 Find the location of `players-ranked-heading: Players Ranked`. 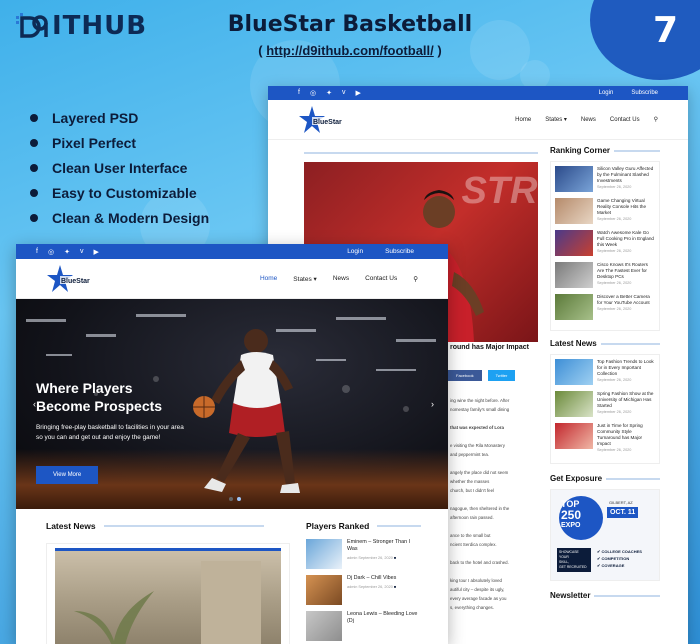

players-ranked-heading: Players Ranked is located at coordinates (364, 526).